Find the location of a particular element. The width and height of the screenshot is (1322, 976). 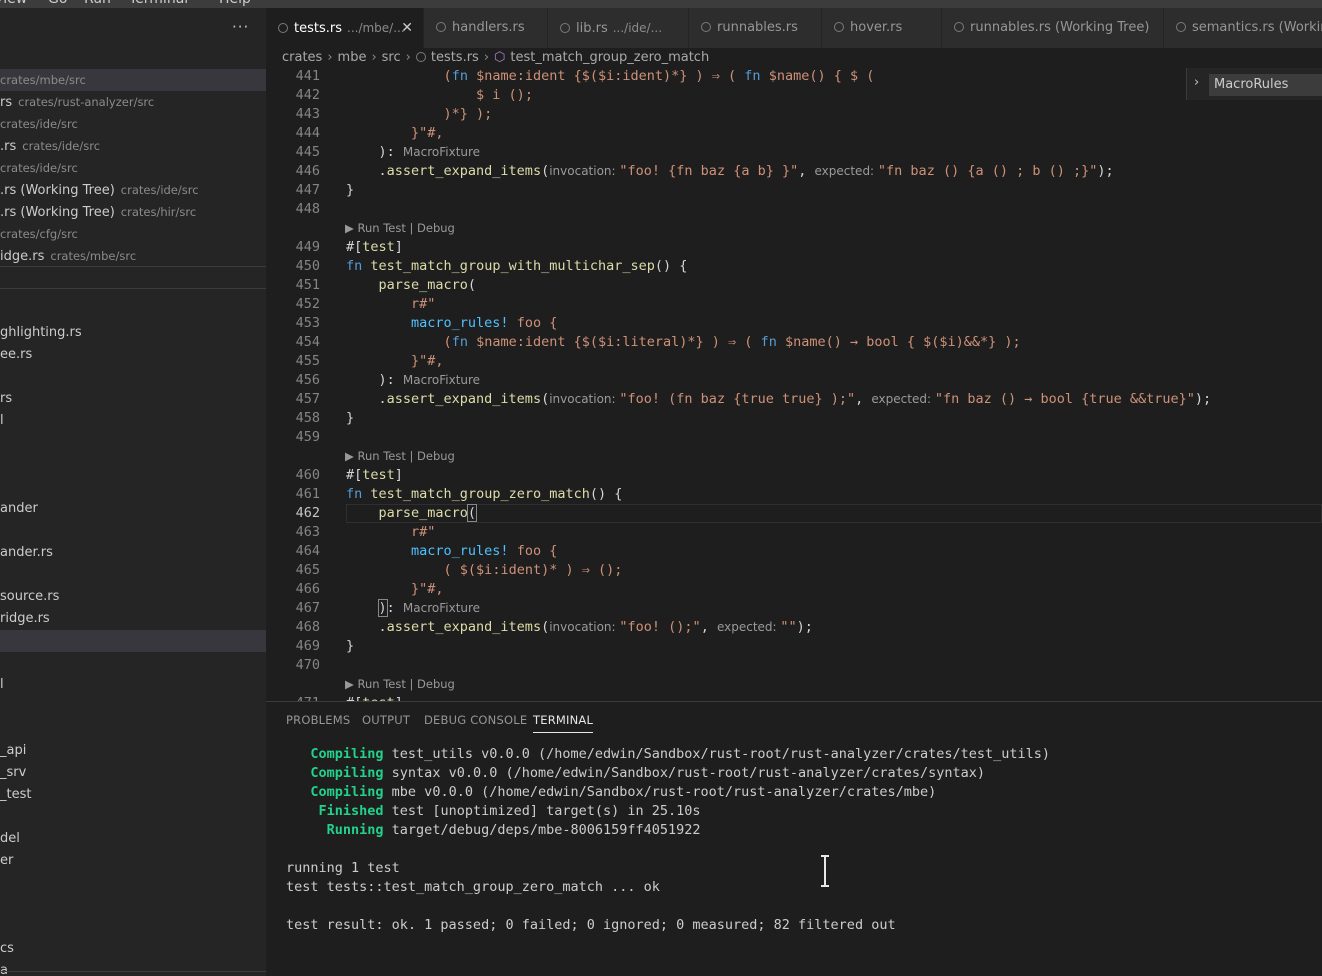

explorer-item: ander is located at coordinates (133, 509).